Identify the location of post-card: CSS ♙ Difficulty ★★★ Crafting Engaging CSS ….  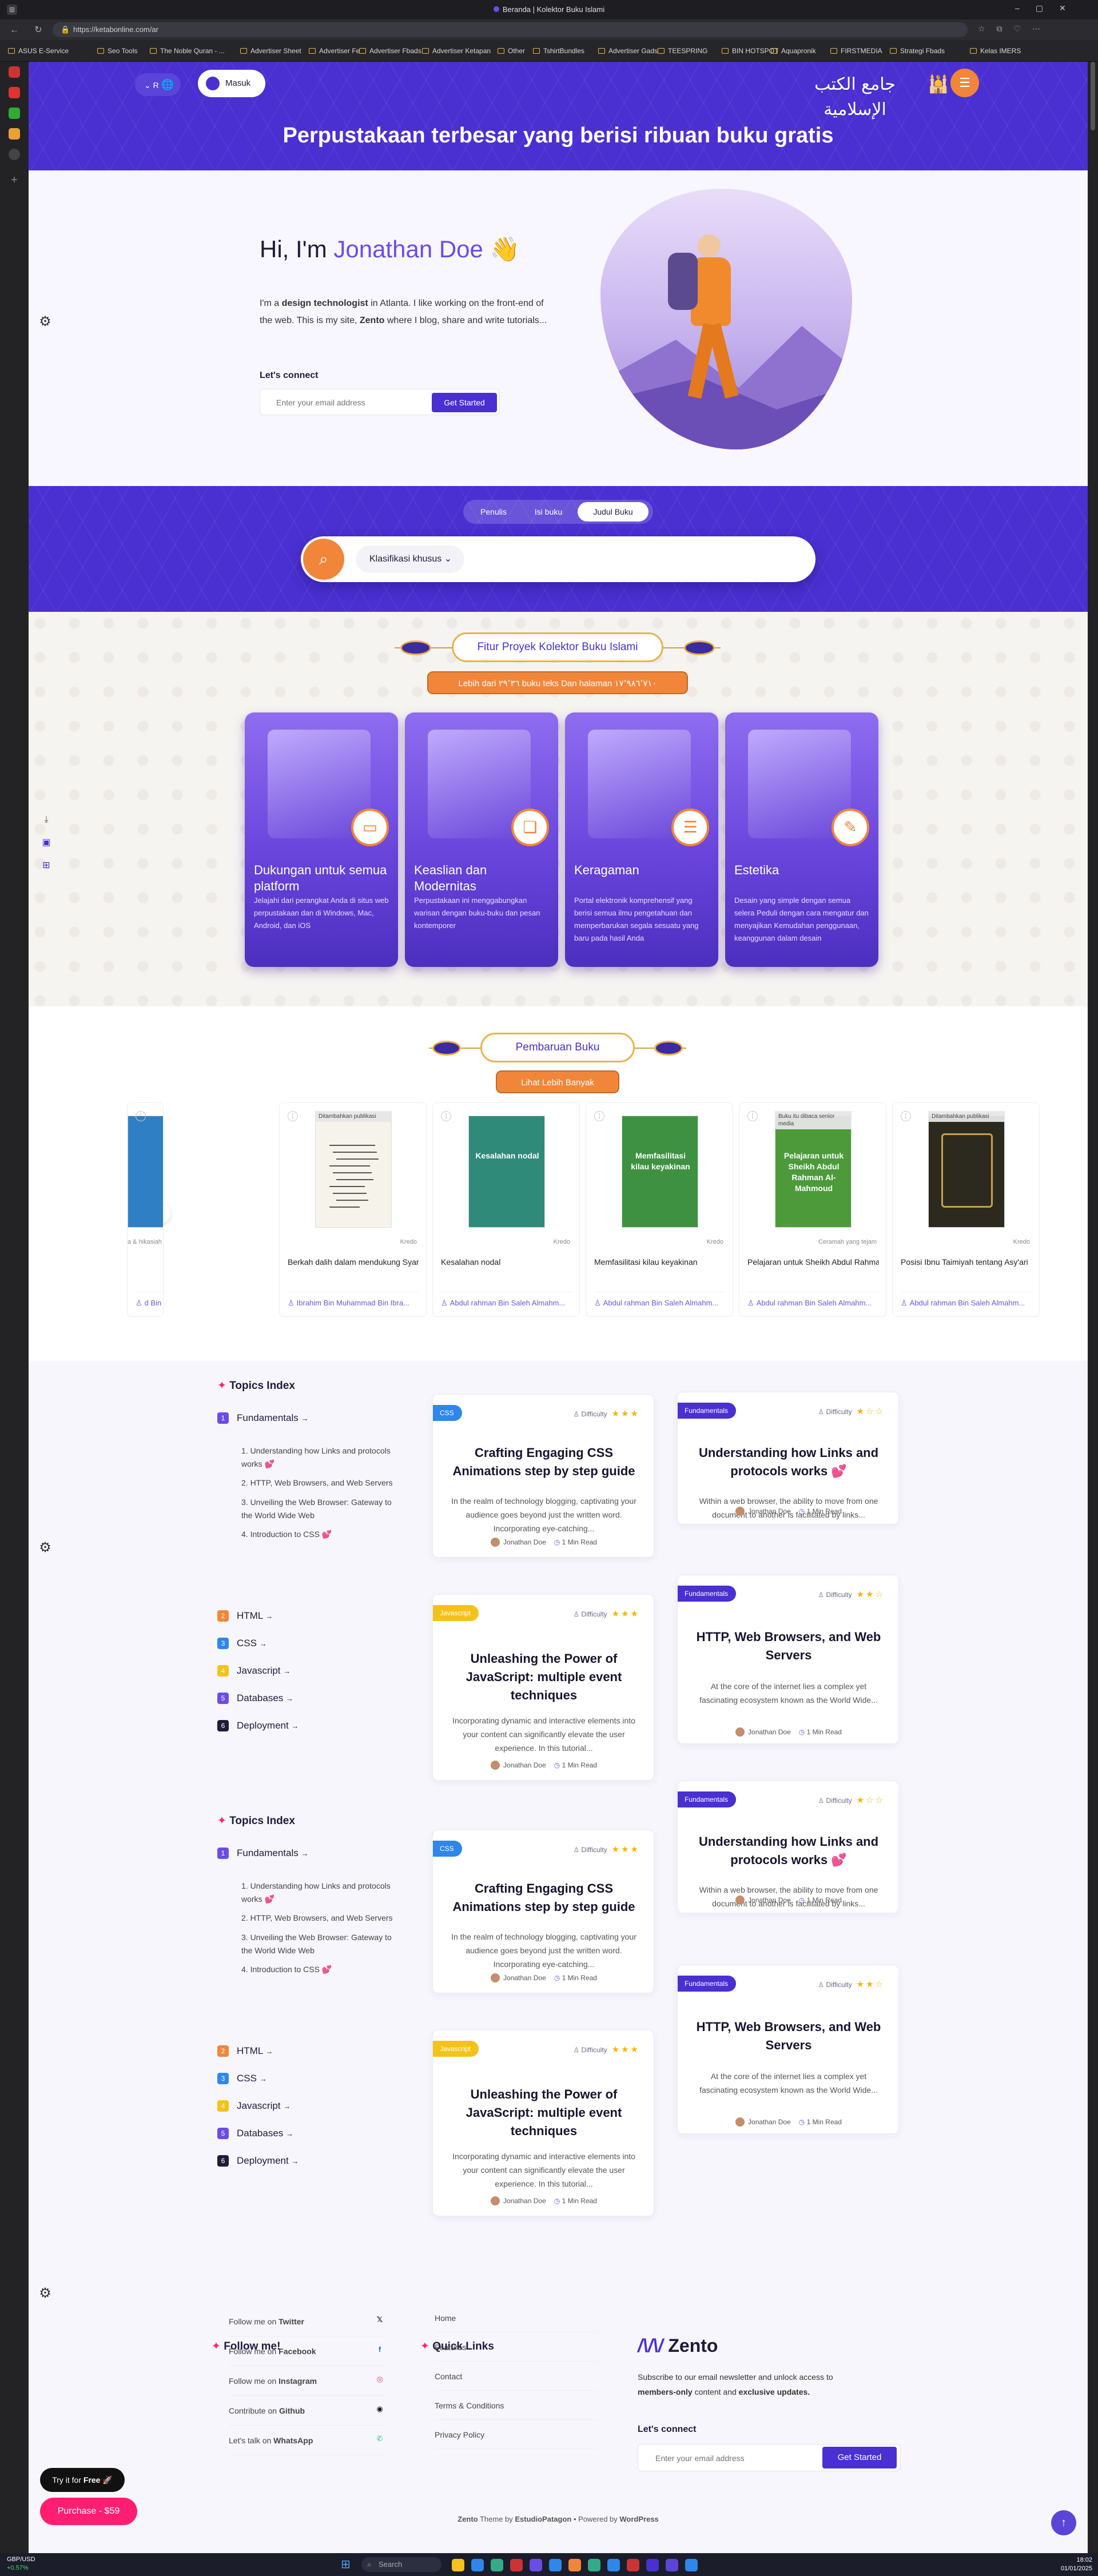
(543, 1476).